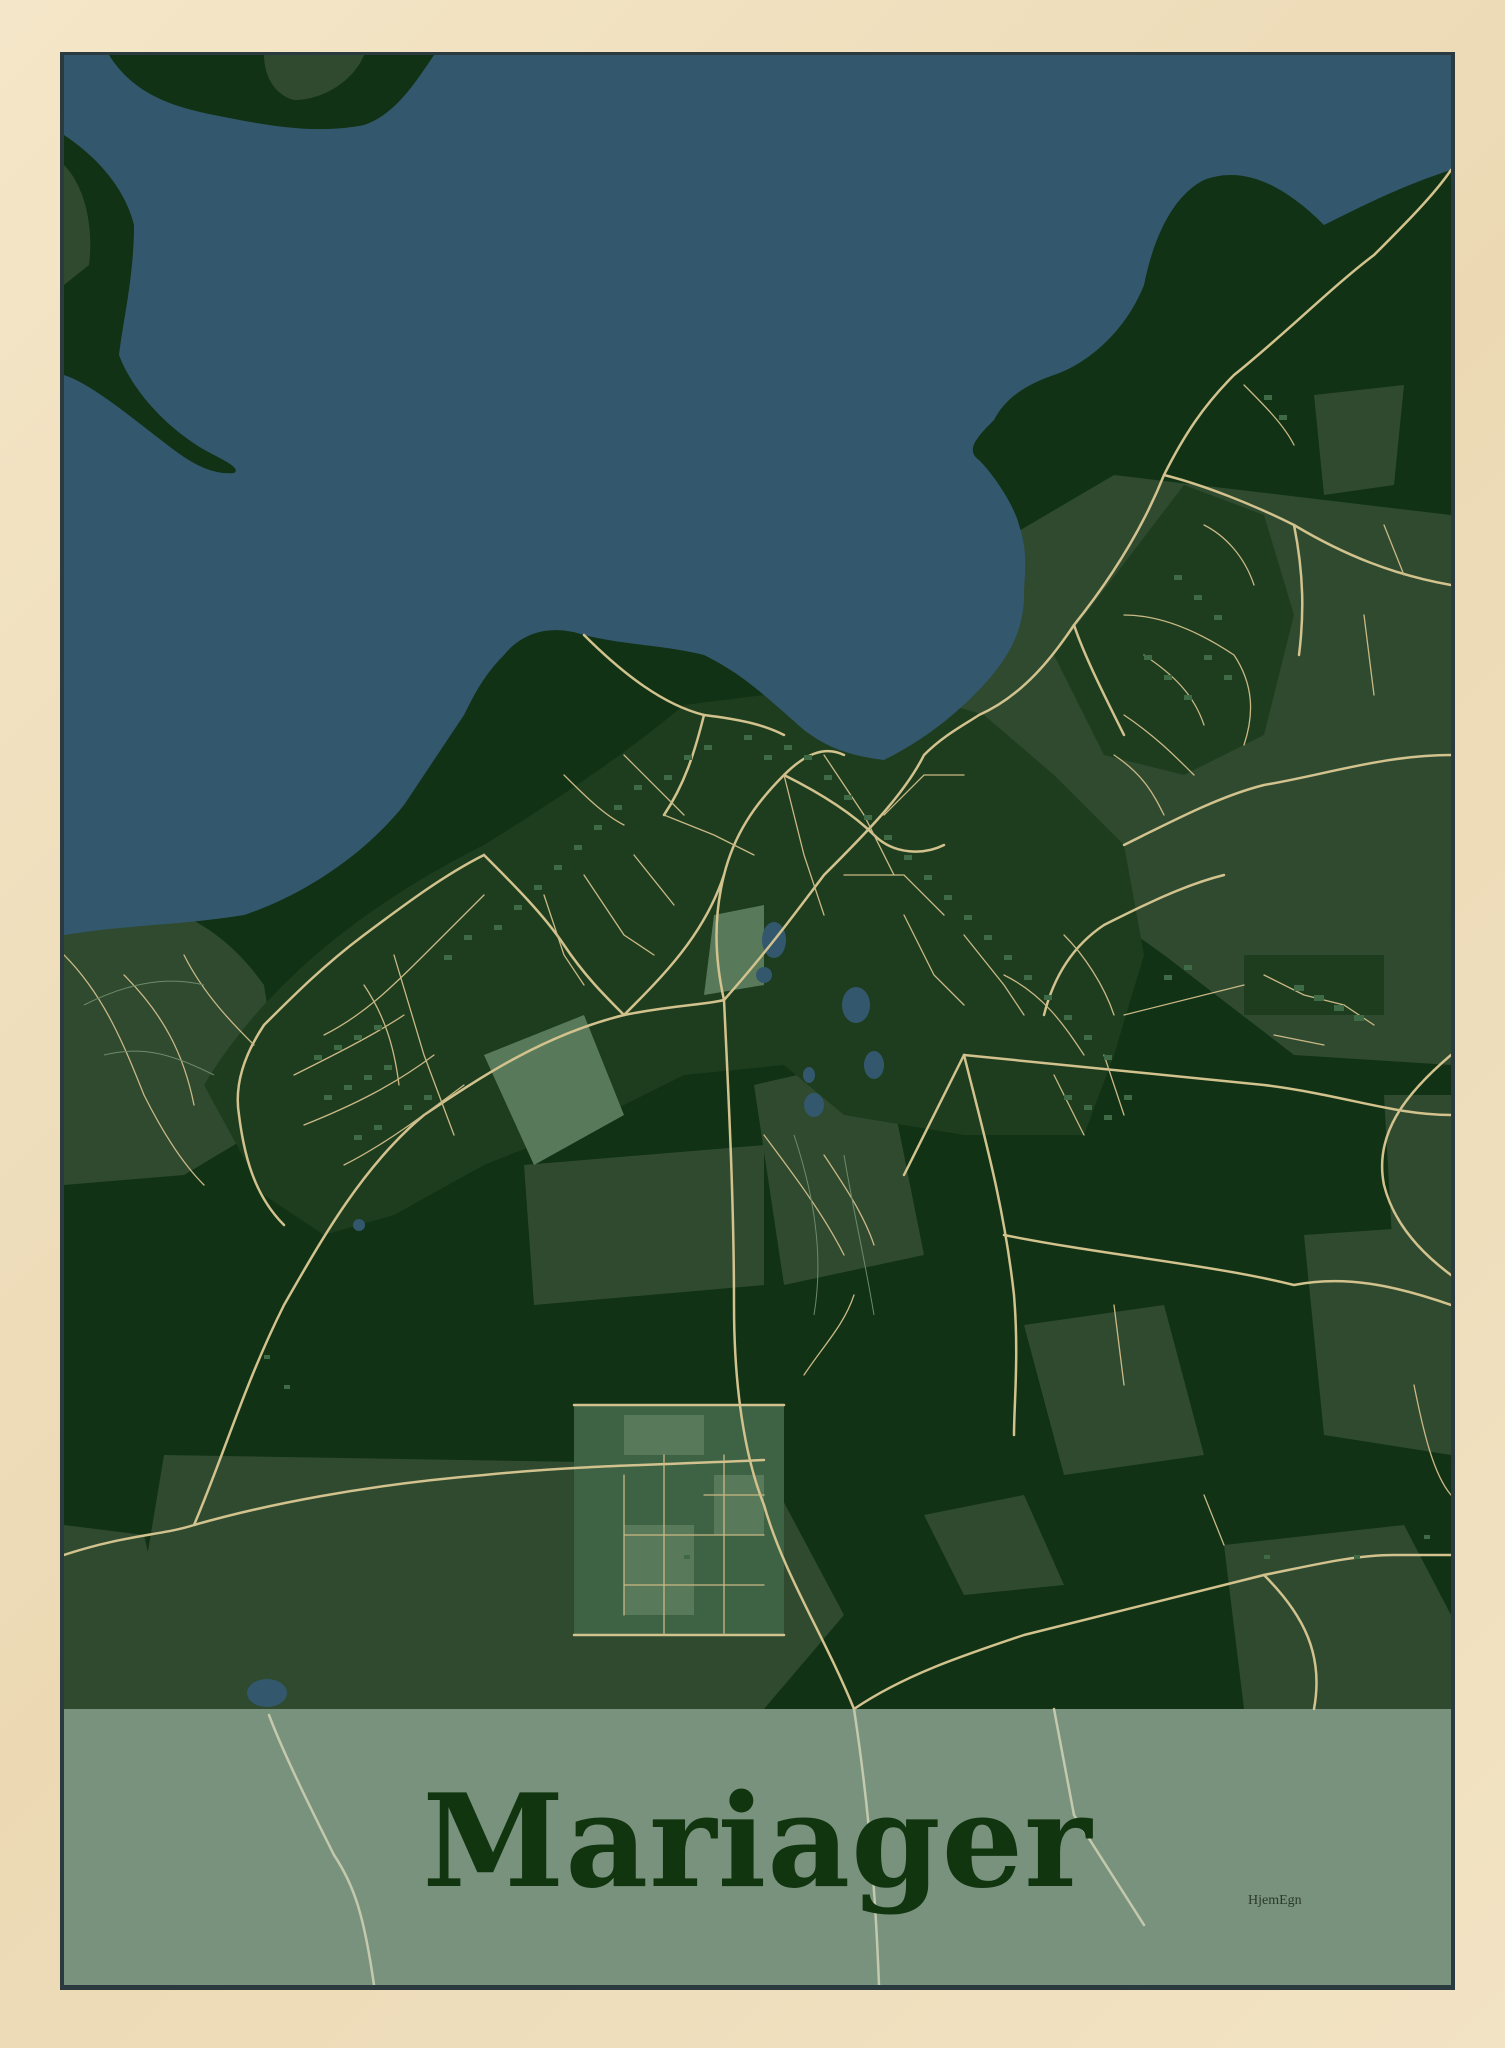 Image resolution: width=1505 pixels, height=2048 pixels. Describe the element at coordinates (1275, 1900) in the screenshot. I see `brand-signature: HjemEgn` at that location.